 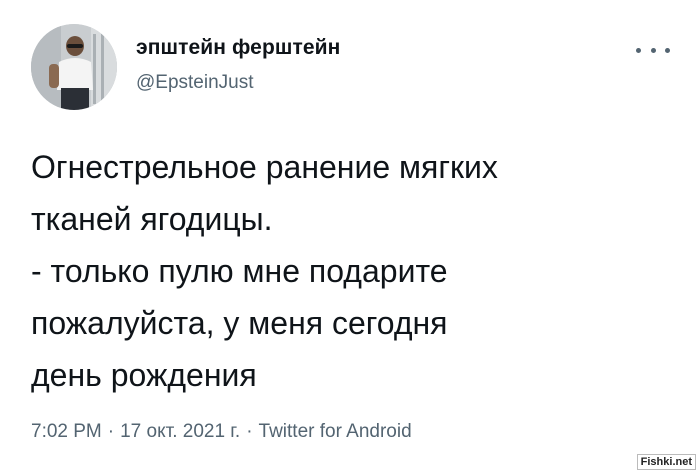 I want to click on tweet-text-line: пожалуйста, у меня сегодня, so click(x=239, y=323).